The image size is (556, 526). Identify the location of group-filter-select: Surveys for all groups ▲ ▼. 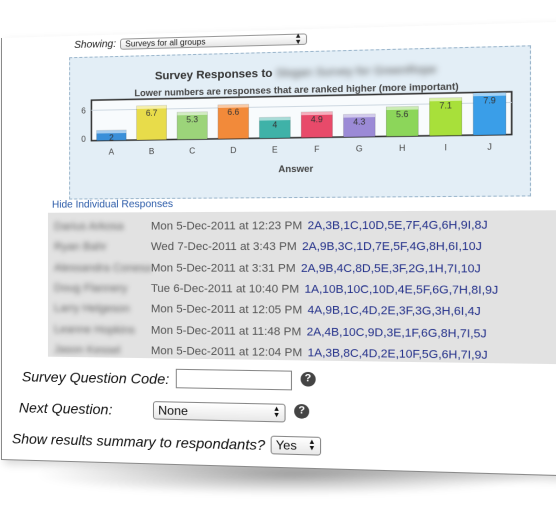
(214, 40).